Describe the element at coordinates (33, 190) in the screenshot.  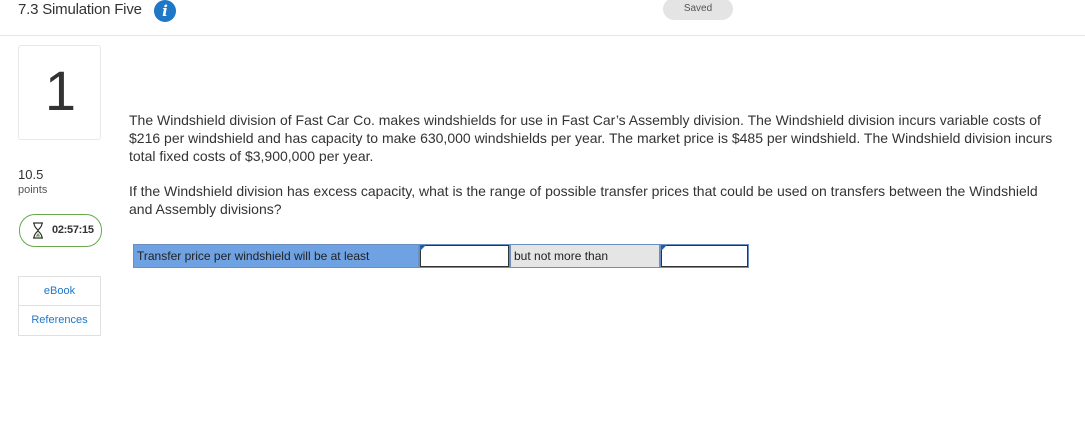
I see `points-label: points` at that location.